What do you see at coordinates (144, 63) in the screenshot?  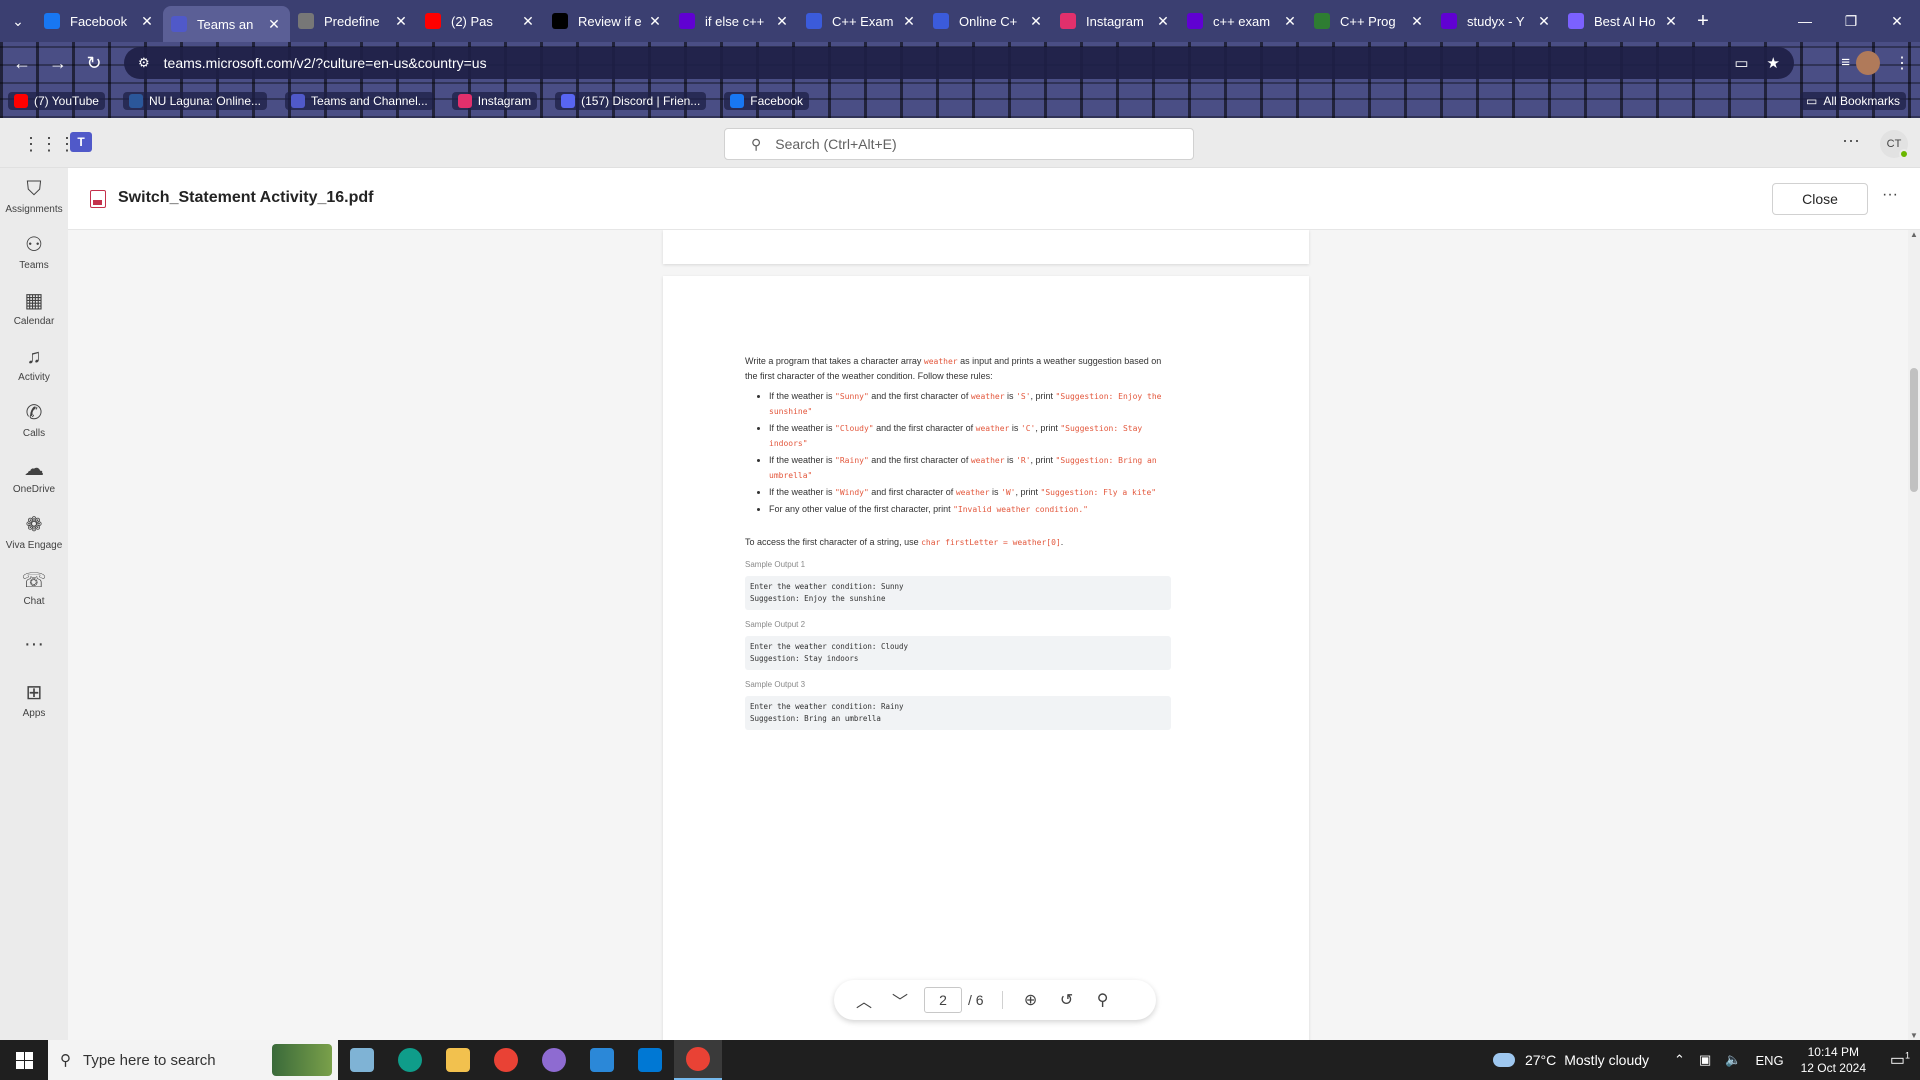 I see `site-info-icon: ⚙` at bounding box center [144, 63].